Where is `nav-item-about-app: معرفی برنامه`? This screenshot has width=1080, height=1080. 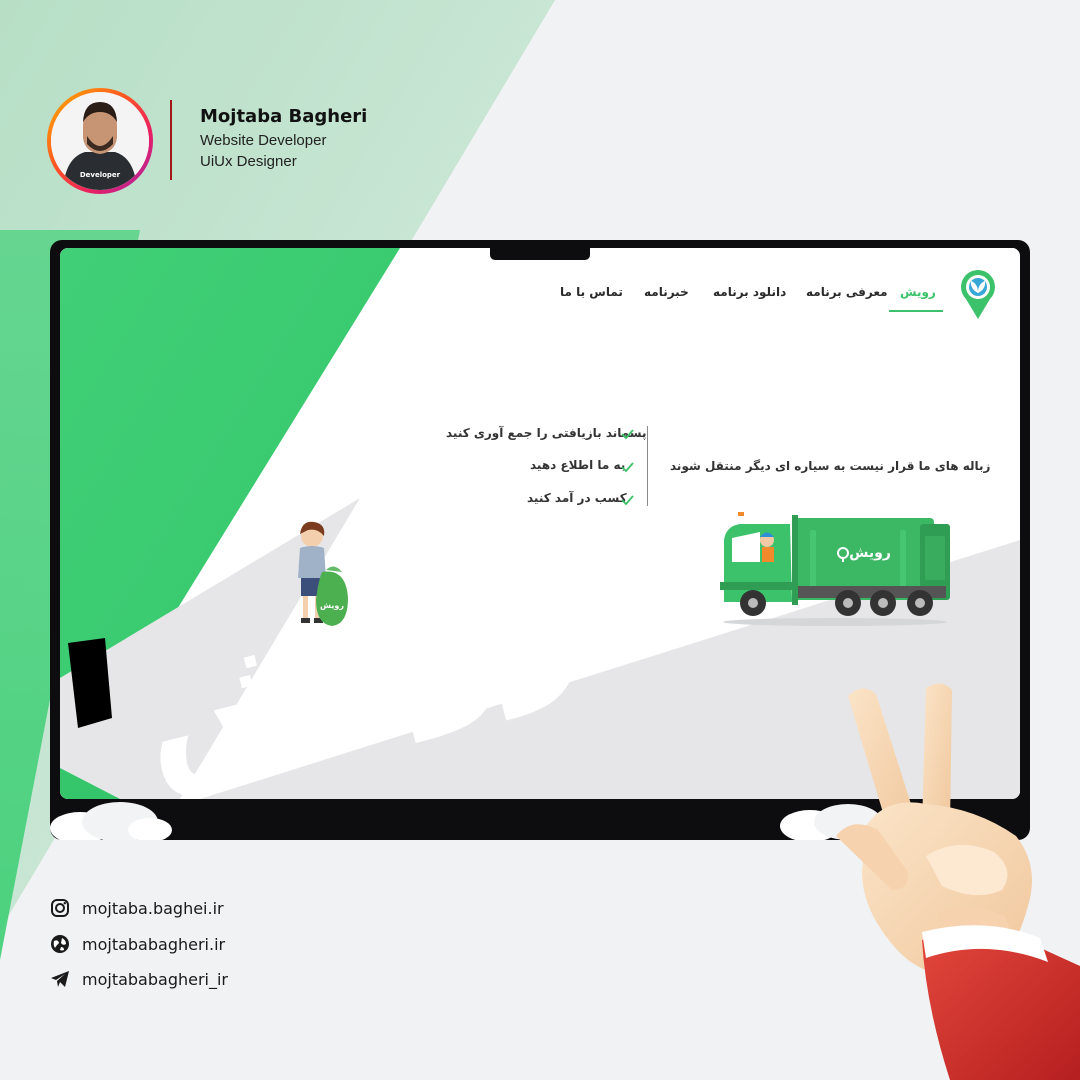 nav-item-about-app: معرفی برنامه is located at coordinates (847, 292).